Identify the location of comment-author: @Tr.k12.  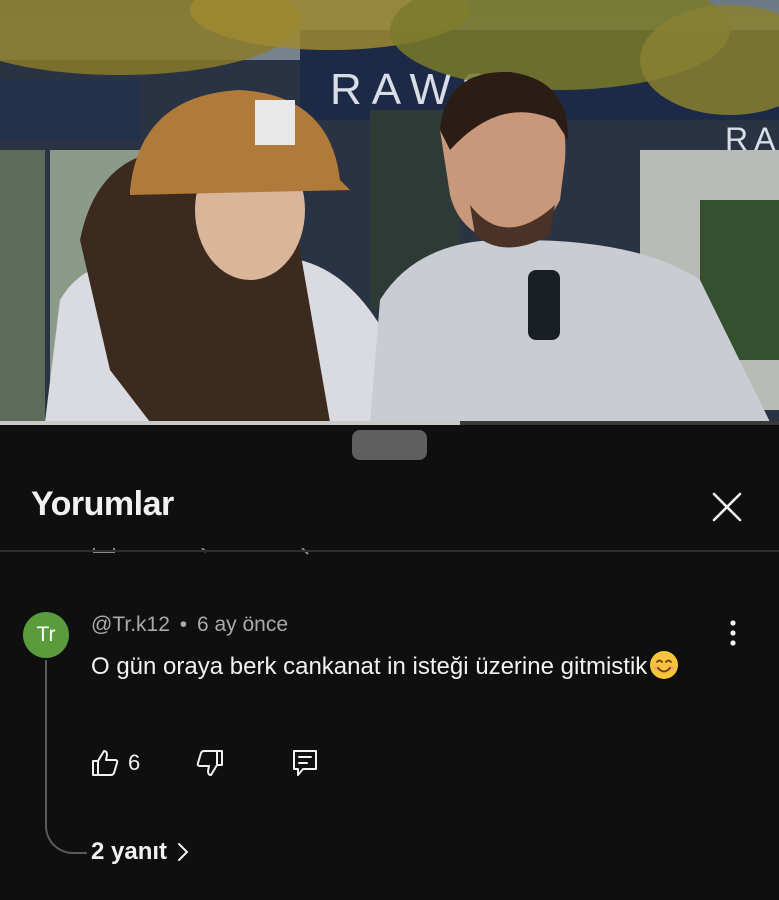
(130, 624).